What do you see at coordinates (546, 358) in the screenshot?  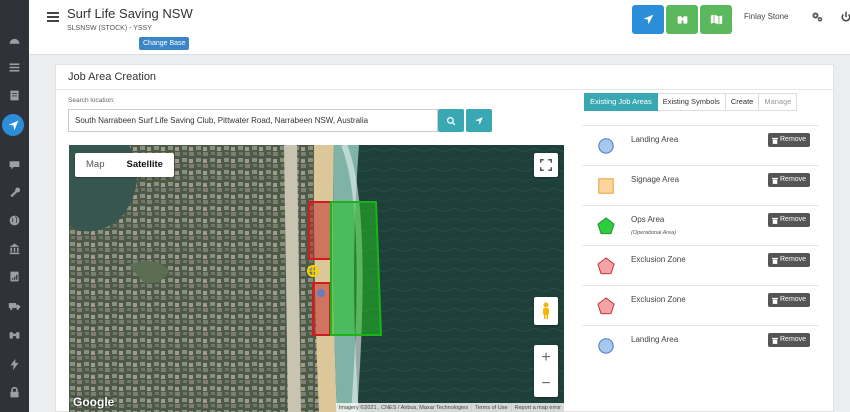 I see `zoom-in-button: +` at bounding box center [546, 358].